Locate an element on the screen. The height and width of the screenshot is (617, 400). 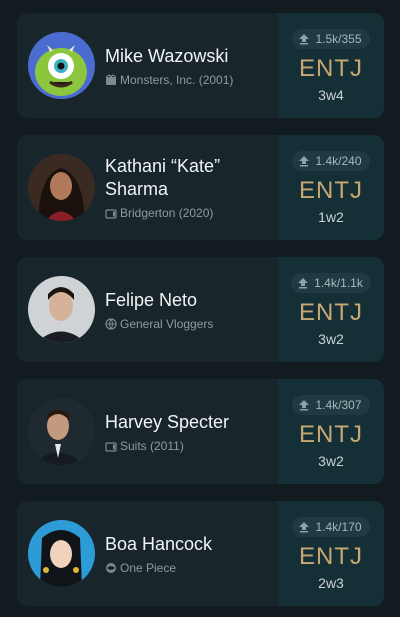
profile-name: Kathani “Kate” Sharma is located at coordinates (190, 178).